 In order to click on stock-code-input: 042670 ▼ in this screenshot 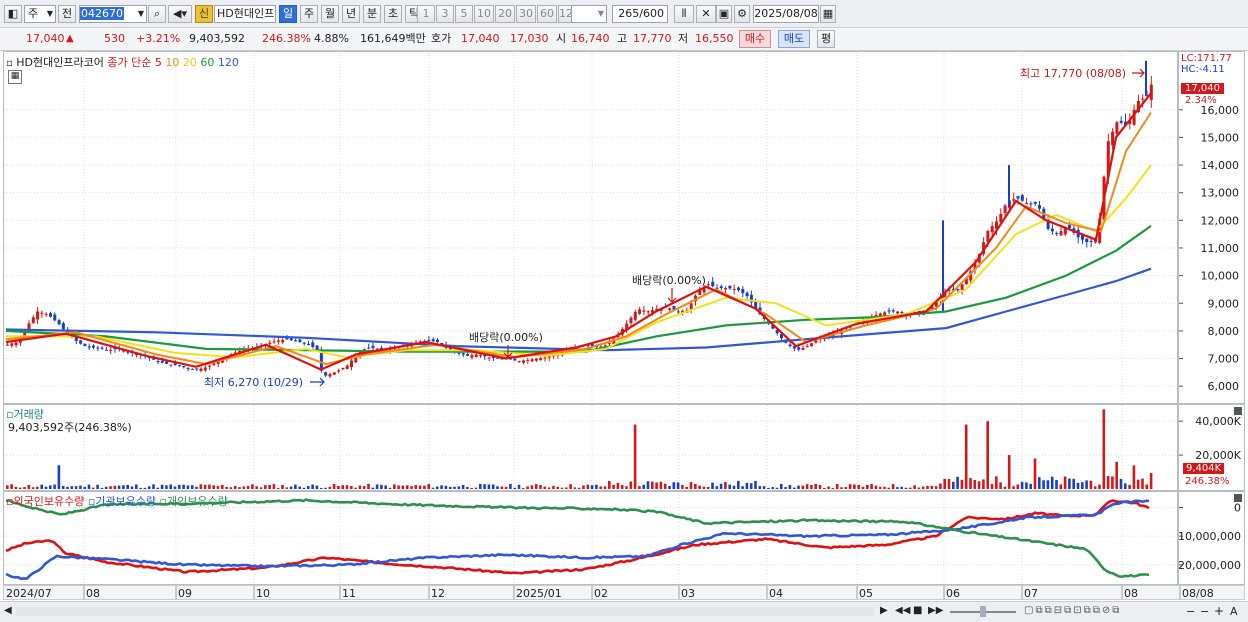, I will do `click(113, 14)`.